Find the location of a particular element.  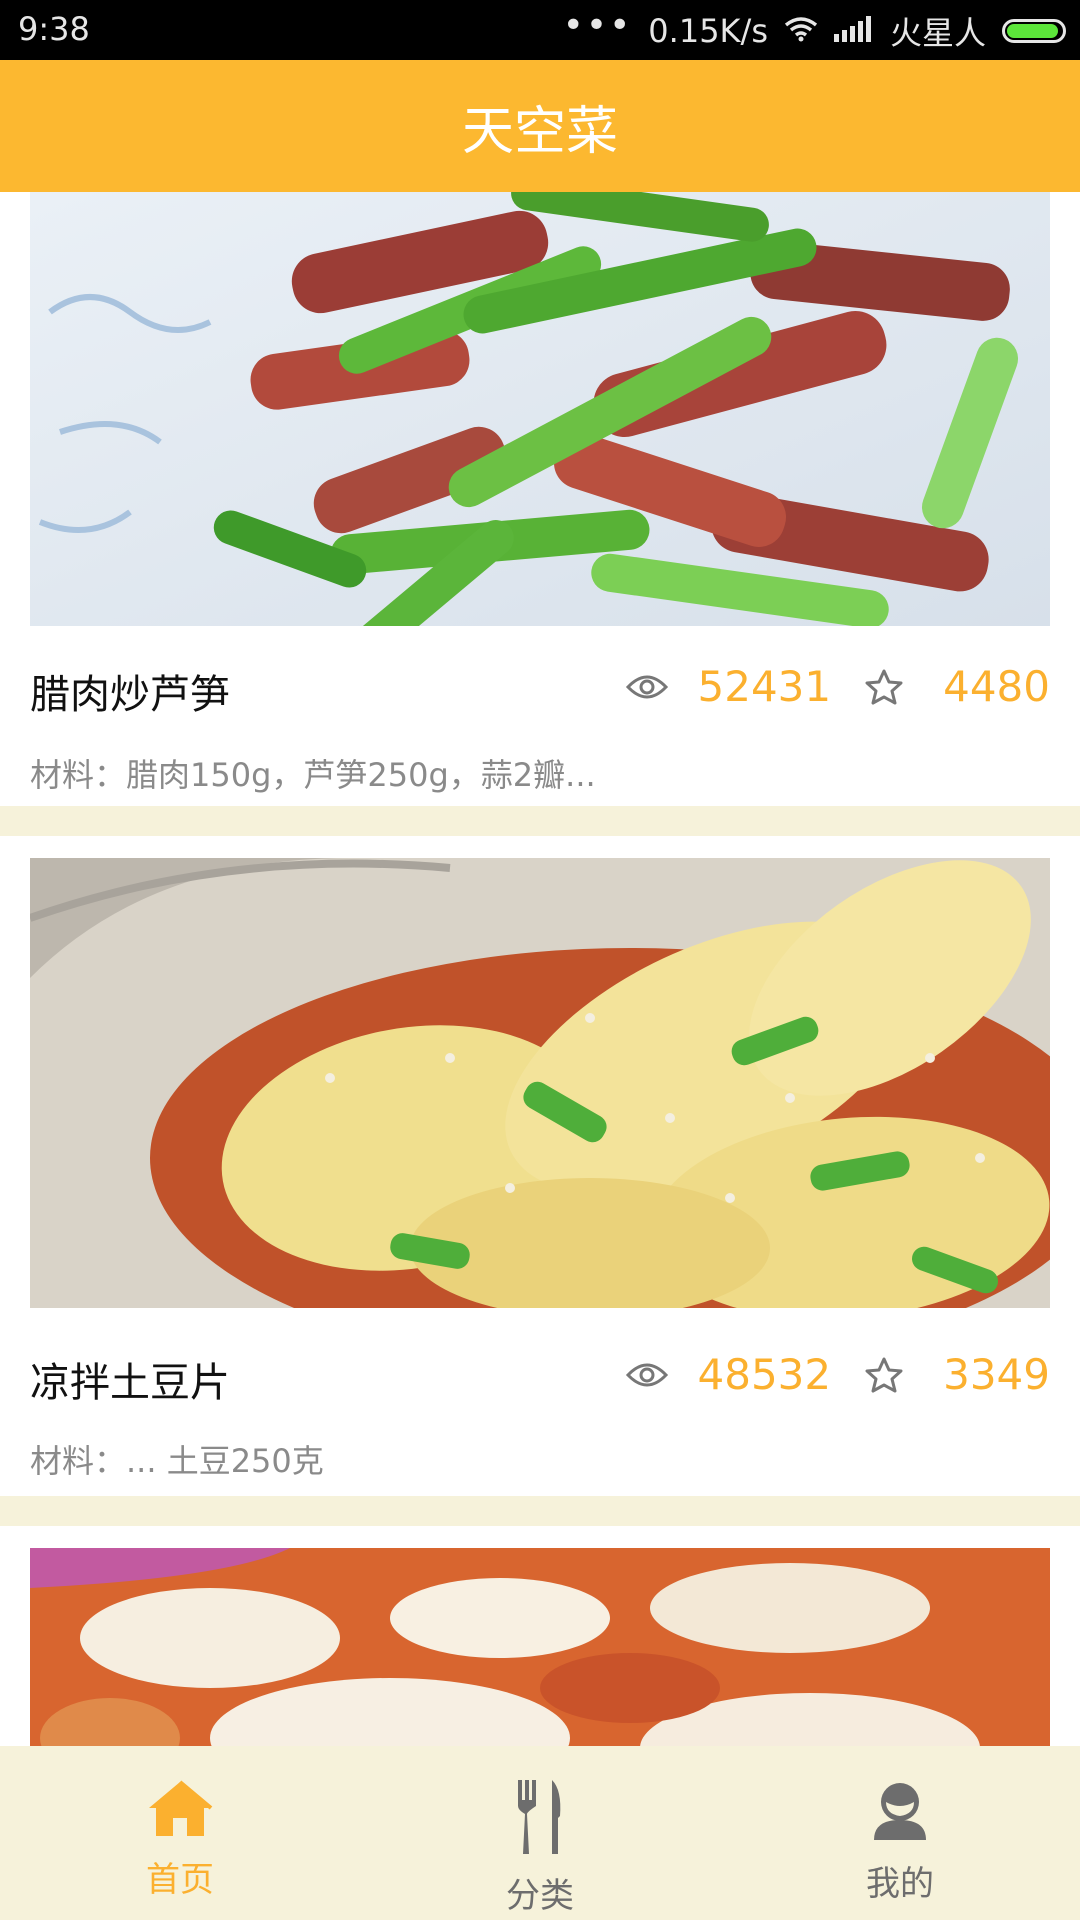

favorite-count: 4480 is located at coordinates (996, 686).